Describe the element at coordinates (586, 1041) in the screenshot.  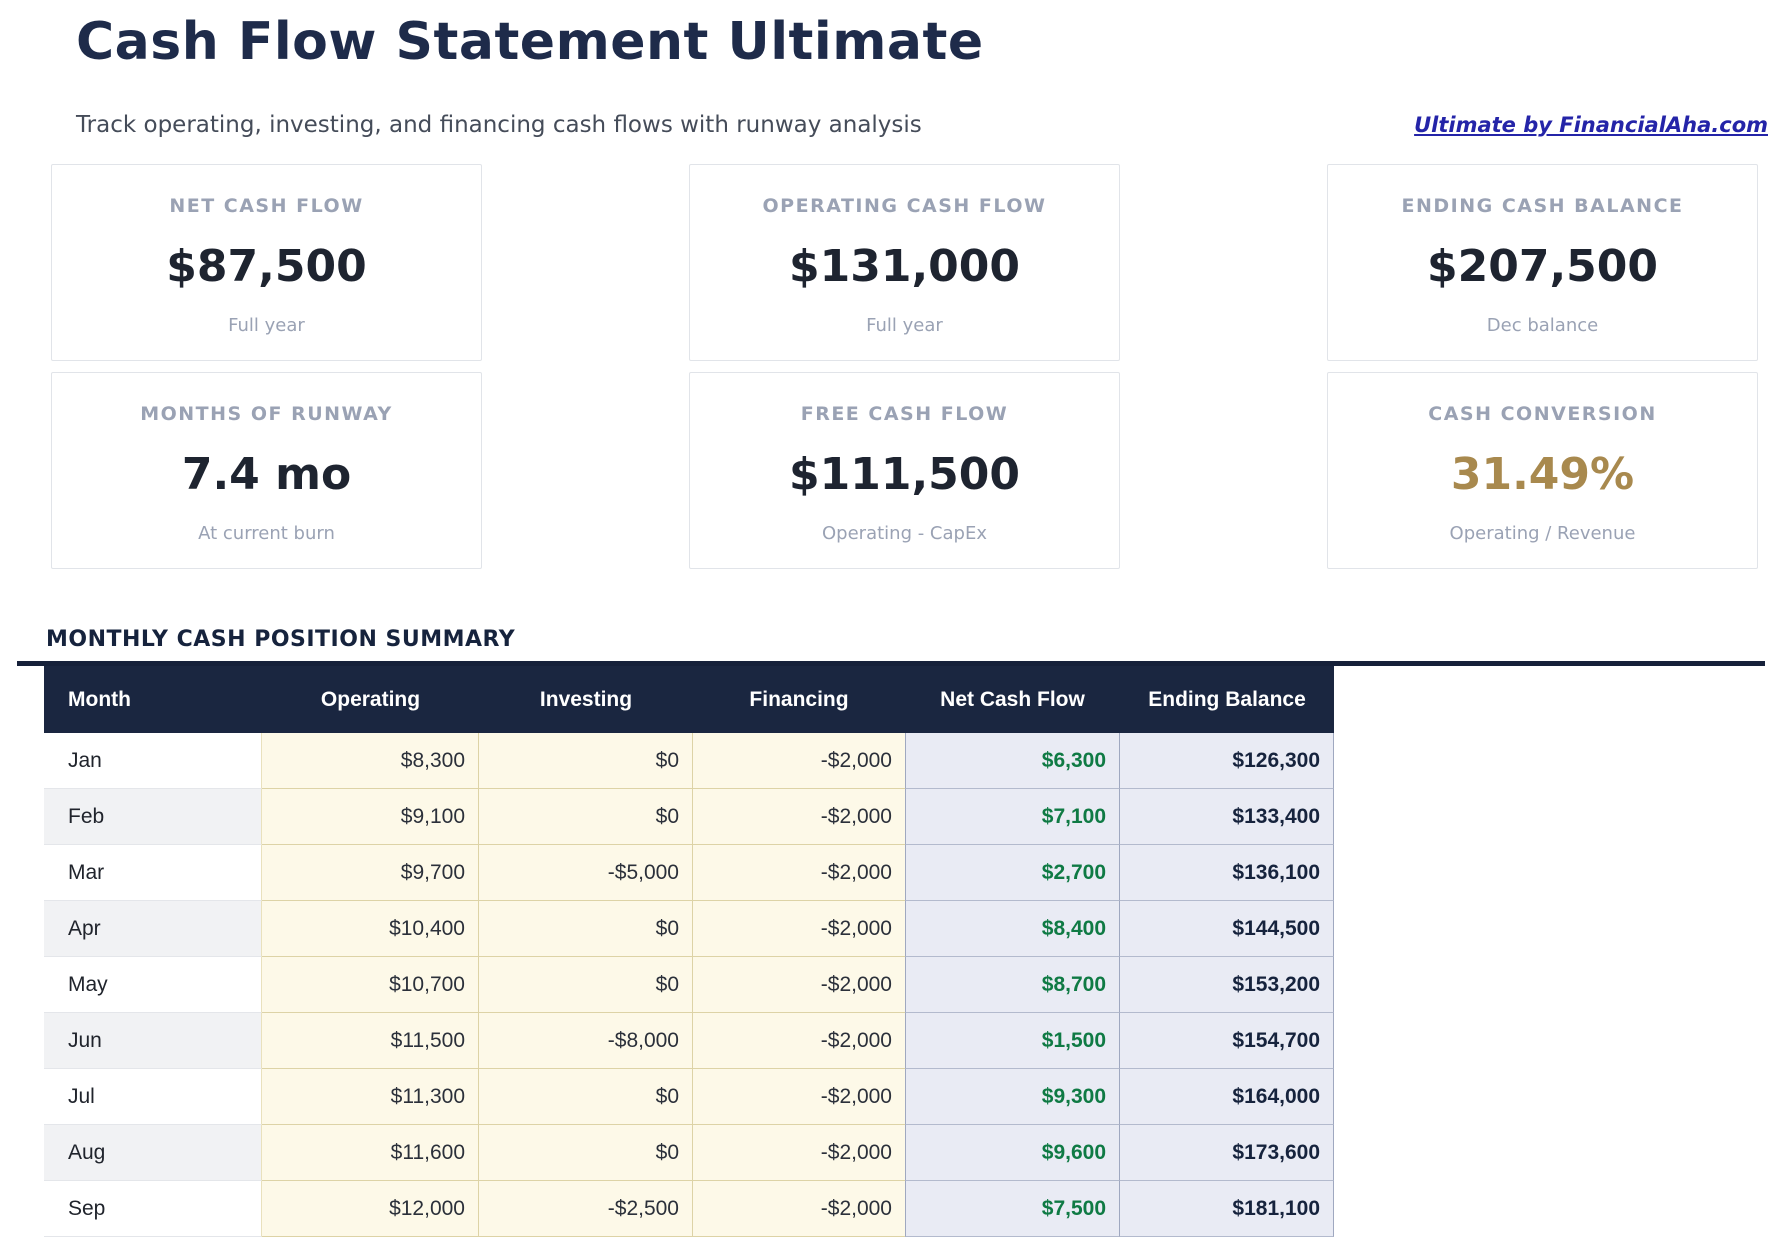
I see `cell-investing: -$8,000` at that location.